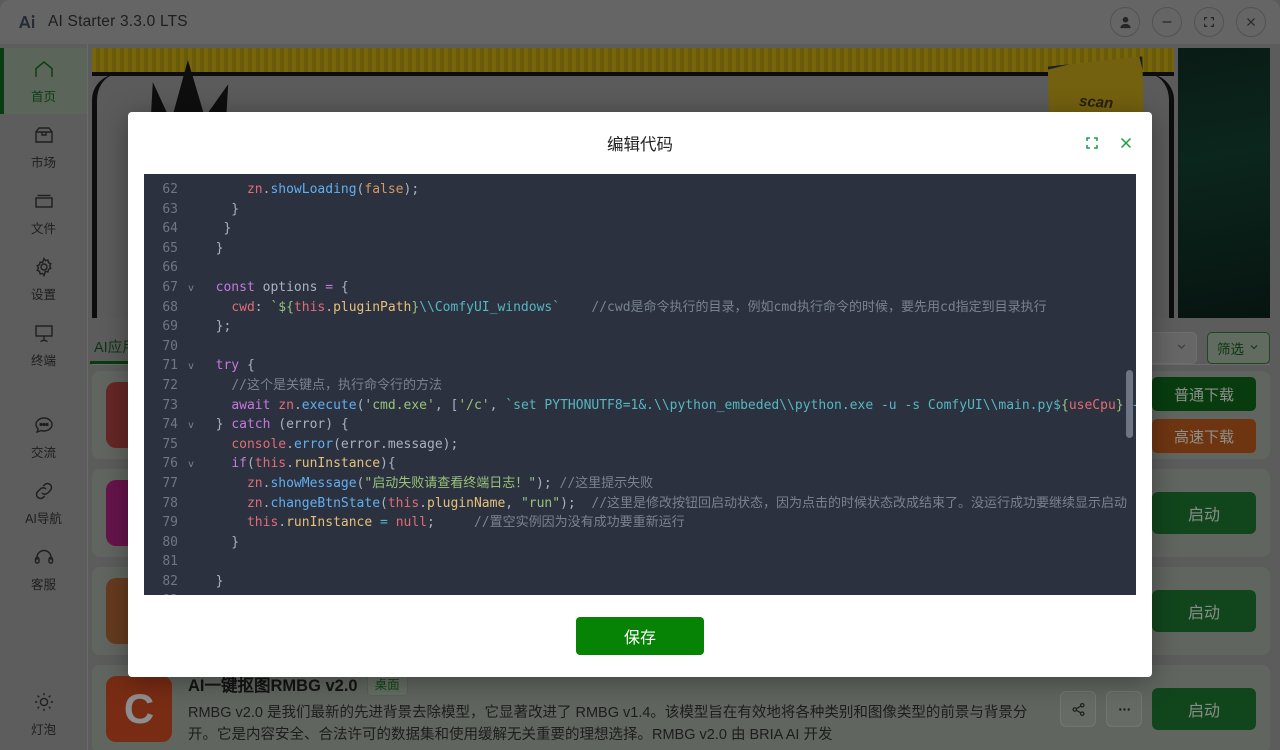  I want to click on code-line: 75 console.error(error.message);, so click(640, 445).